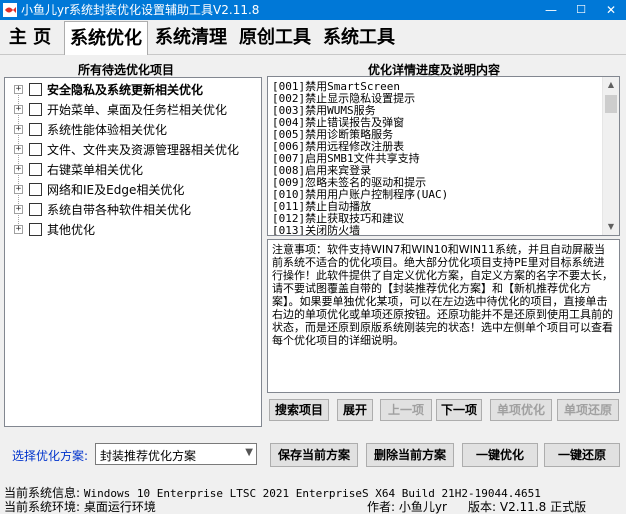  I want to click on tree-item-performance: + 系统性能体验相关优化, so click(133, 130).